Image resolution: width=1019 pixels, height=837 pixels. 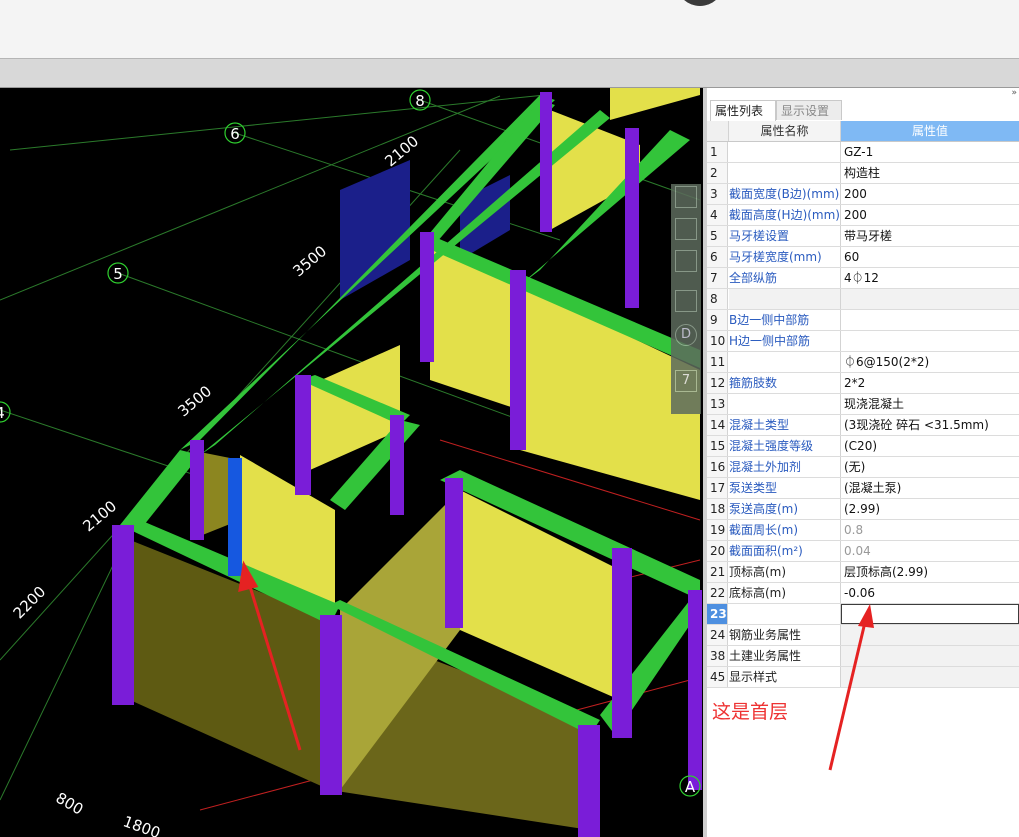 I want to click on property-value: 层顶标高(2.99), so click(x=930, y=572).